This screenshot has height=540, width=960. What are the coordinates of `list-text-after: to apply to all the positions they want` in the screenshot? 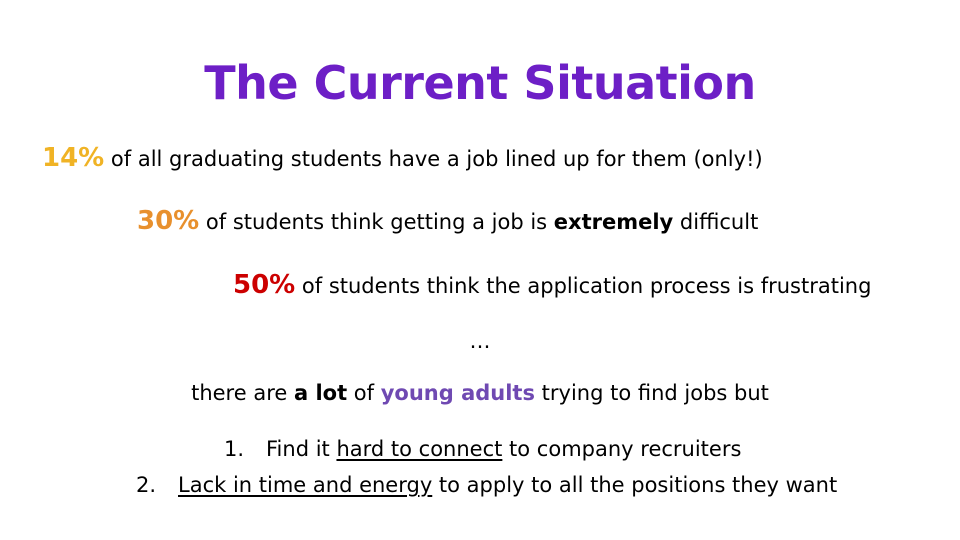 It's located at (635, 485).